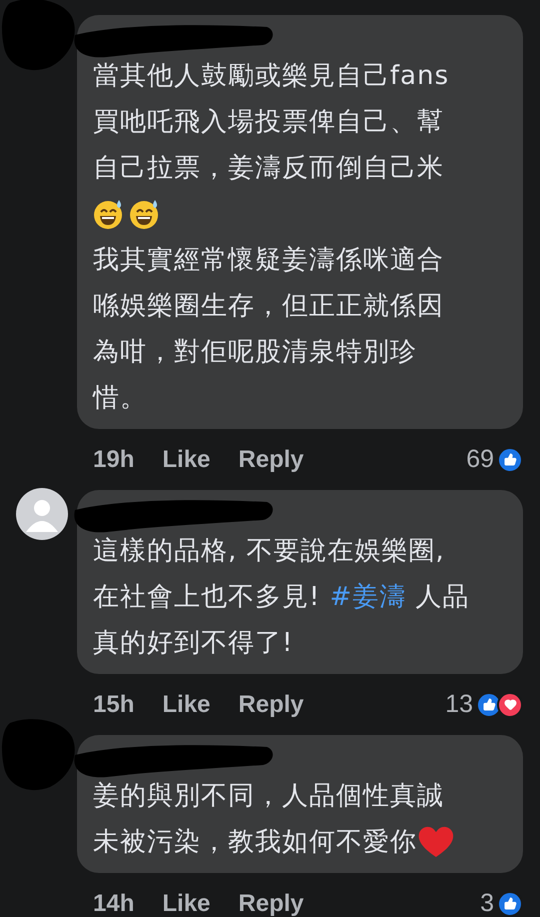  Describe the element at coordinates (282, 597) in the screenshot. I see `comment-text: 這樣的品格, 不要說在娛樂圈, 在社會上也不多見! #姜濤 人品 真的好到不得了!` at that location.